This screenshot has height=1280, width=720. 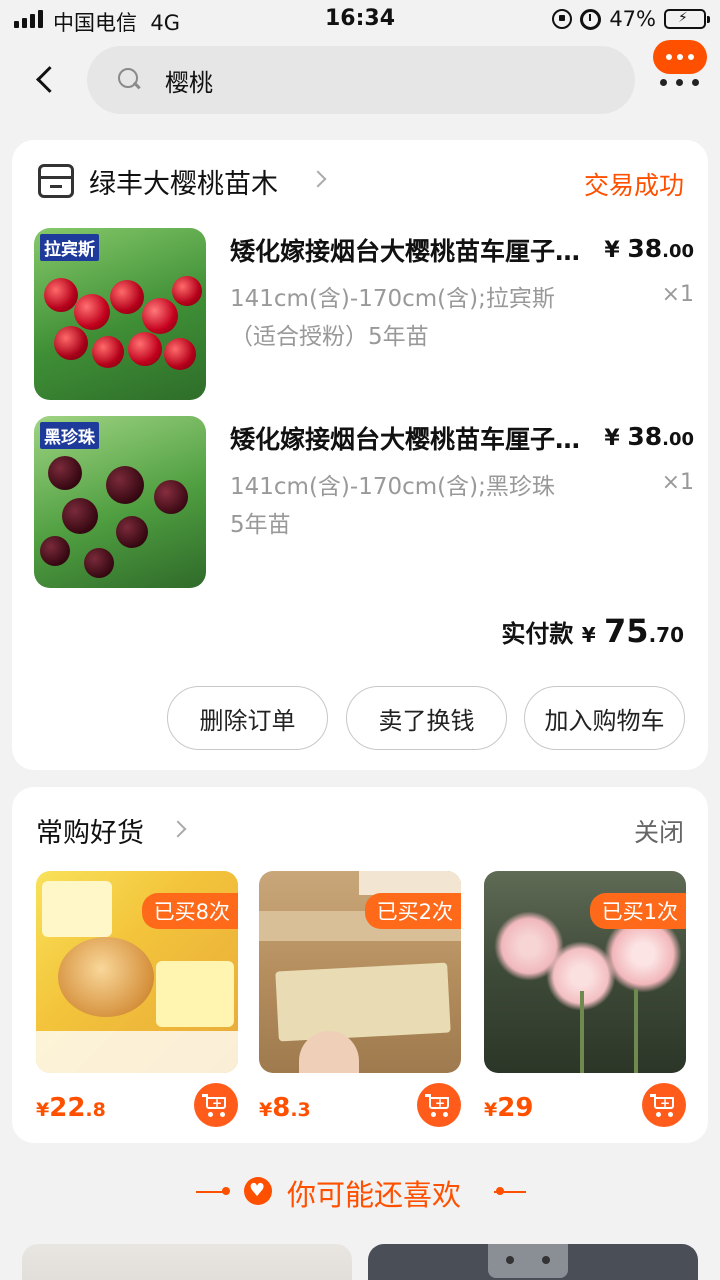 What do you see at coordinates (258, 1191) in the screenshot?
I see `heart-icon` at bounding box center [258, 1191].